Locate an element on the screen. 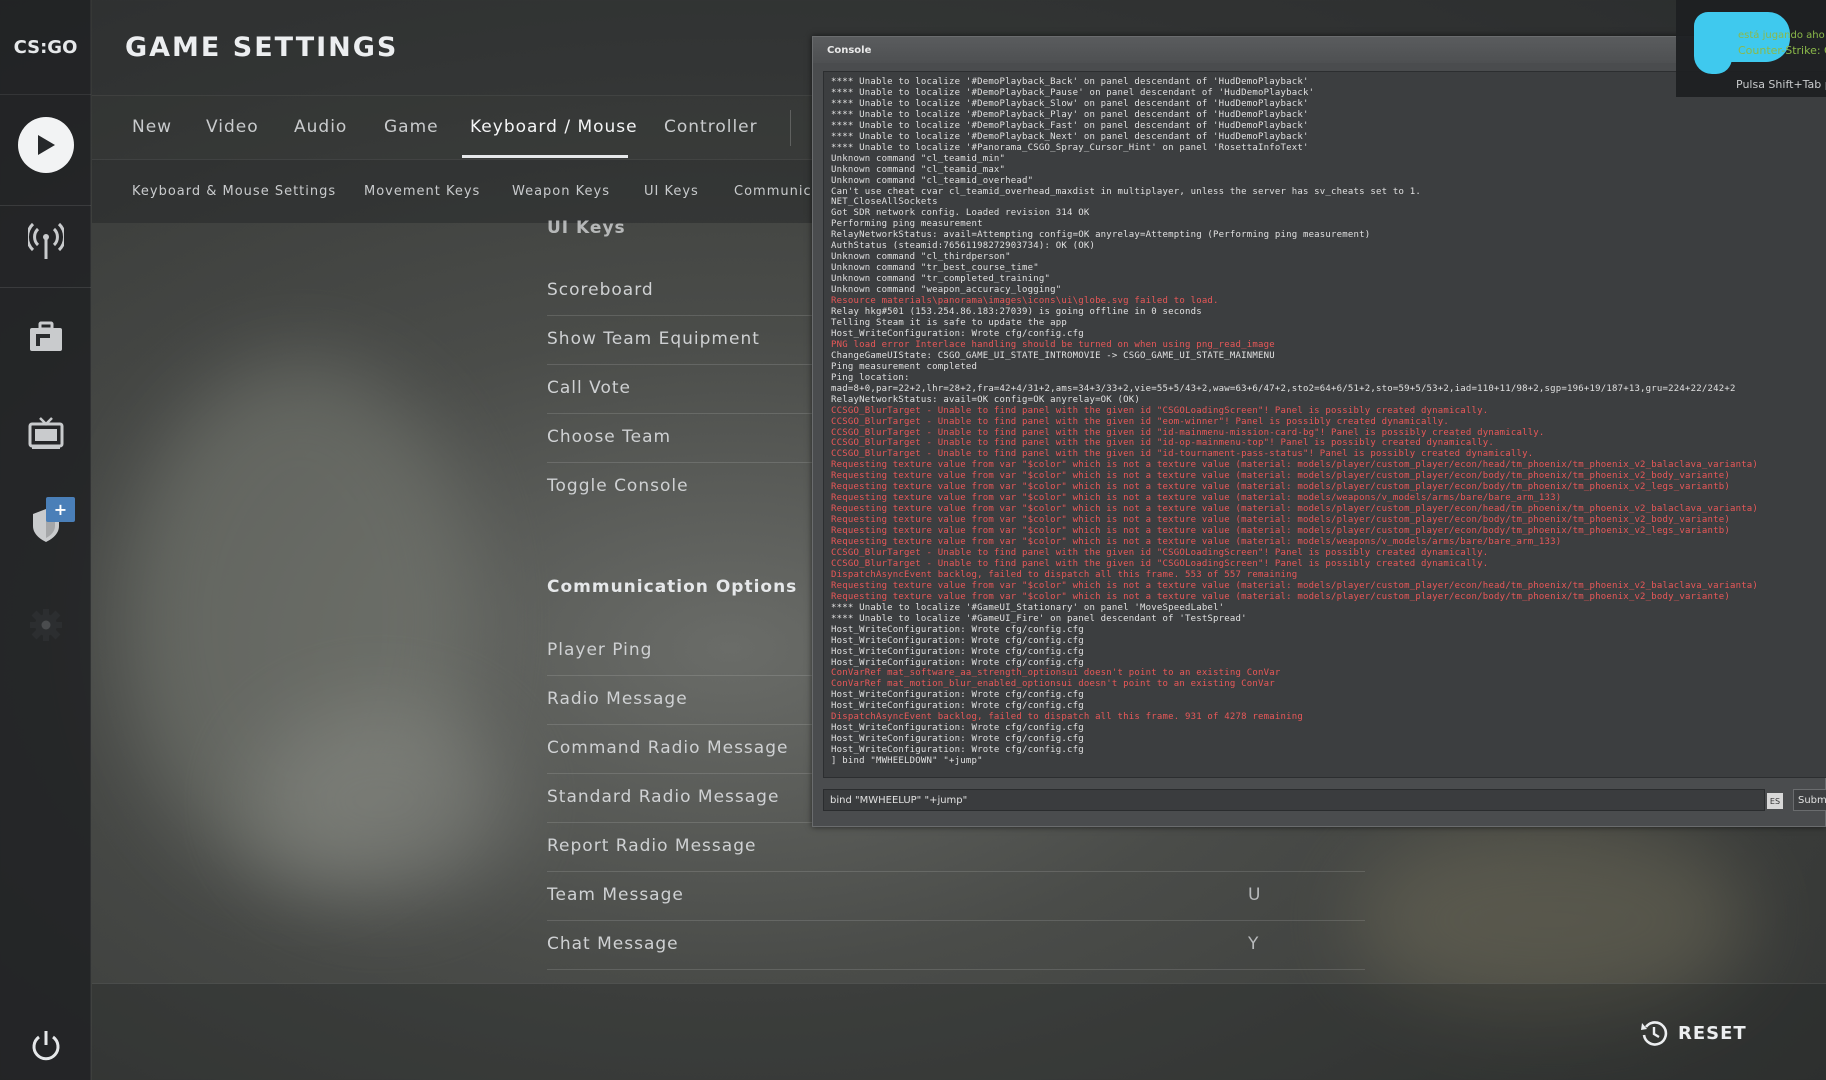 This screenshot has height=1080, width=1826. console-title: Console is located at coordinates (849, 50).